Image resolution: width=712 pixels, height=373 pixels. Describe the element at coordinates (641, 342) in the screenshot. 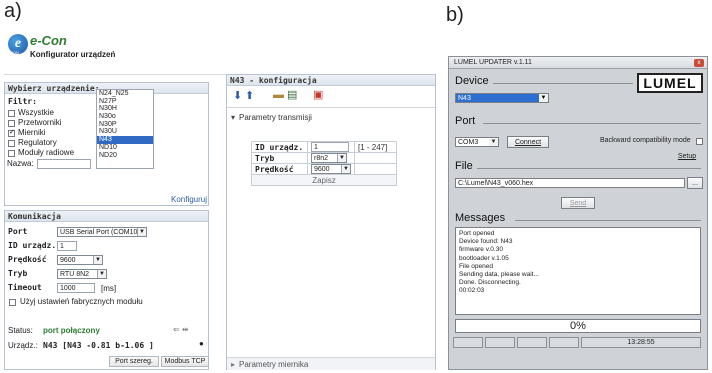

I see `status-time: 13:28:55` at that location.